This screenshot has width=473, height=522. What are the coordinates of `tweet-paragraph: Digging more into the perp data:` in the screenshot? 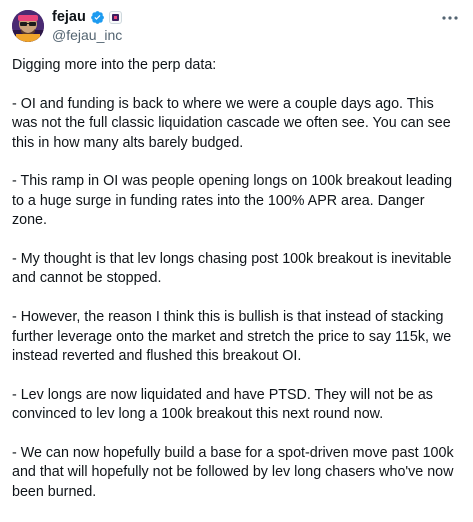 It's located at (114, 65).